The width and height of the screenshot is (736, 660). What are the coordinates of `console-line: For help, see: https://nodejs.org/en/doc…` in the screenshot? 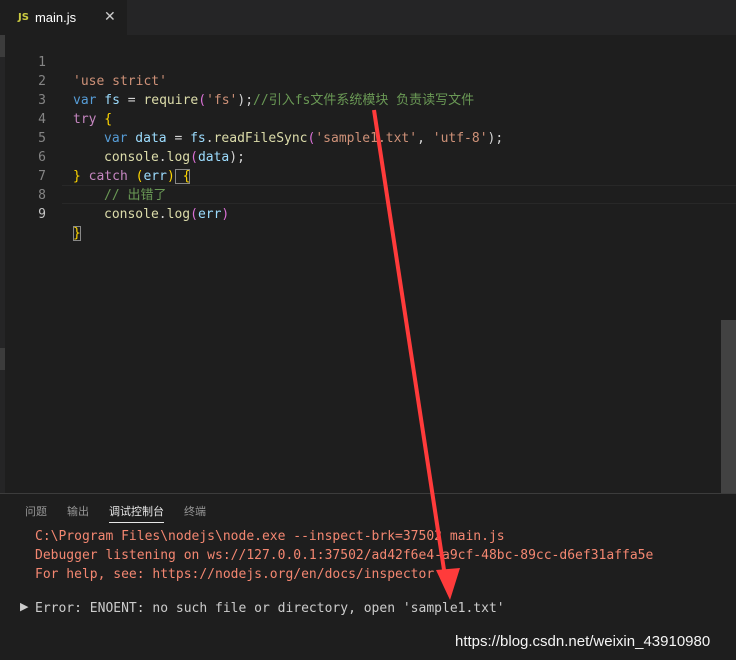 It's located at (235, 574).